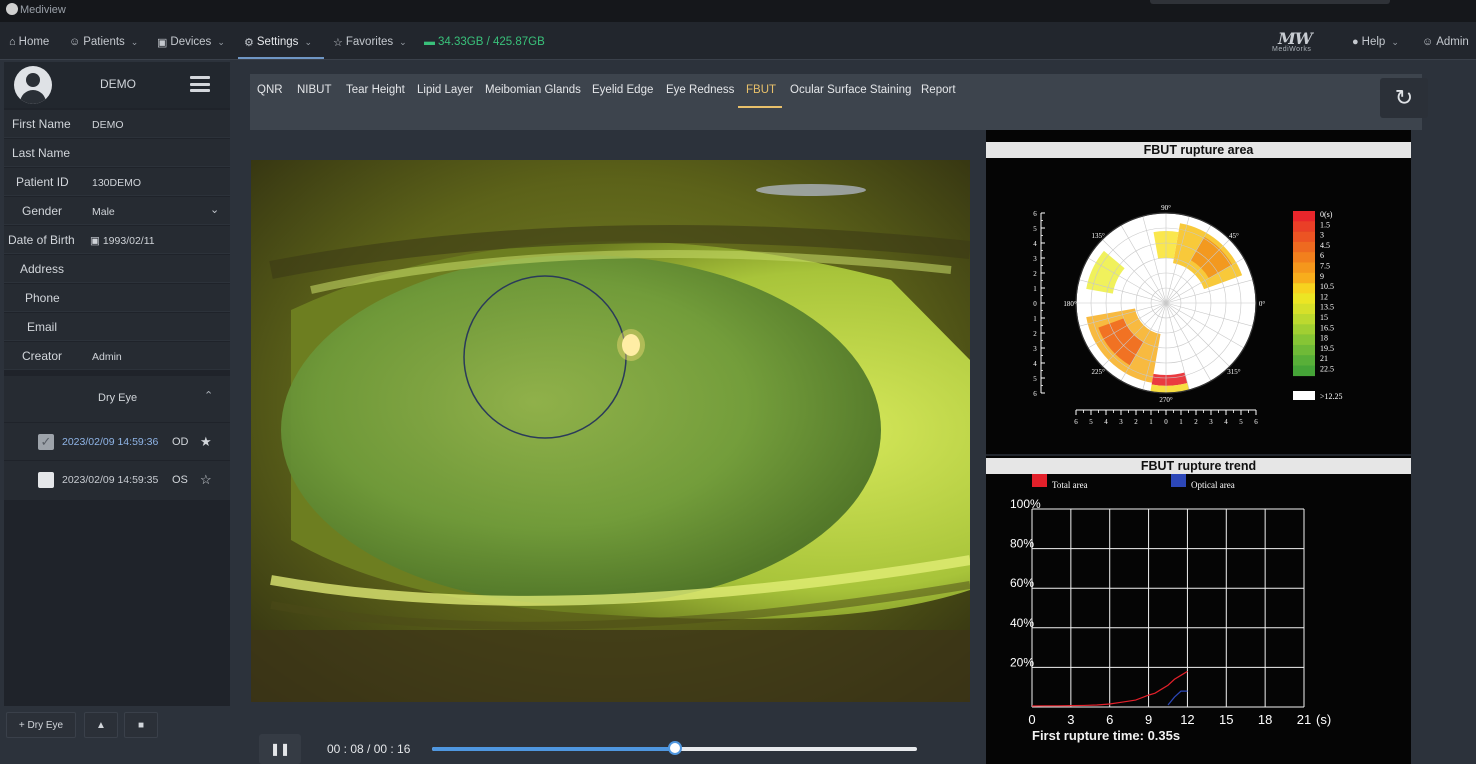 This screenshot has height=764, width=1476. I want to click on playback-handle, so click(674, 748).